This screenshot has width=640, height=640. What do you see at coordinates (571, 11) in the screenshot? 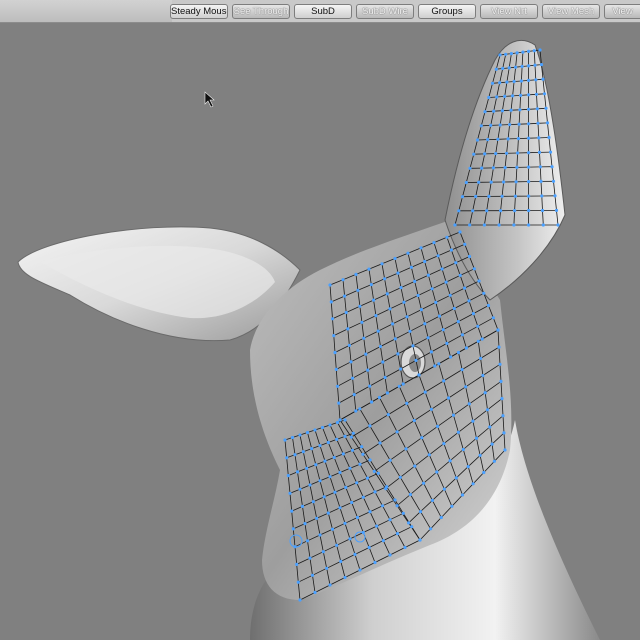
I see `view-mesh-button: View Mesh` at bounding box center [571, 11].